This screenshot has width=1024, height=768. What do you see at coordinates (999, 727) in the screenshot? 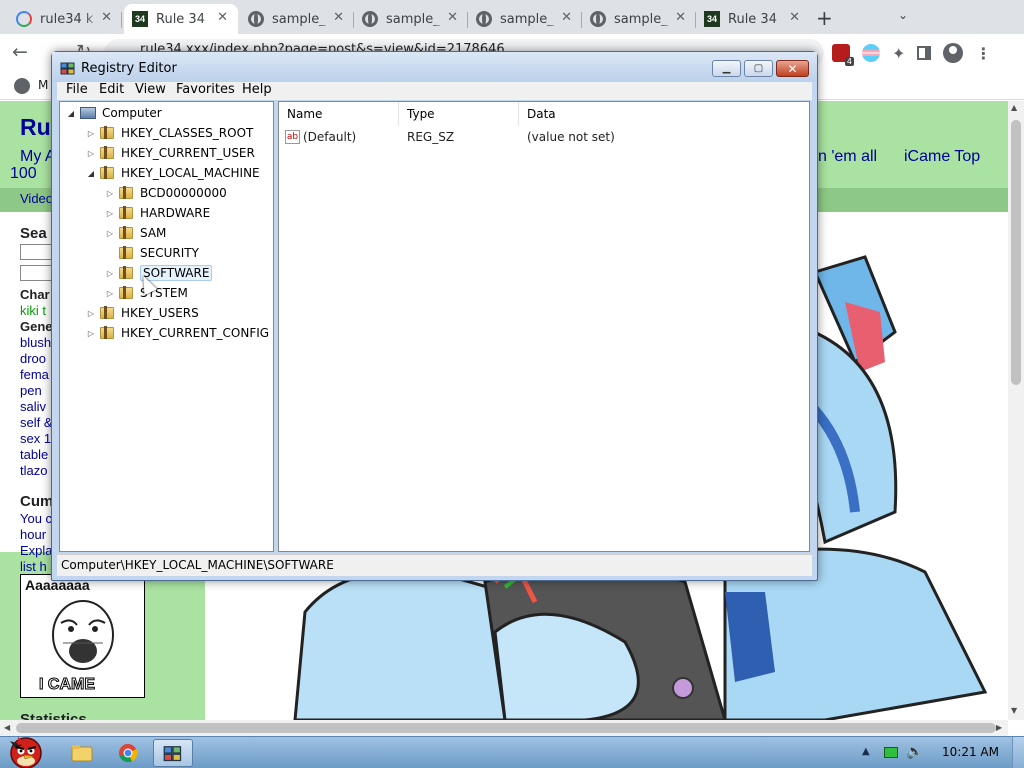
I see `scroll-right-icon: ▶` at bounding box center [999, 727].